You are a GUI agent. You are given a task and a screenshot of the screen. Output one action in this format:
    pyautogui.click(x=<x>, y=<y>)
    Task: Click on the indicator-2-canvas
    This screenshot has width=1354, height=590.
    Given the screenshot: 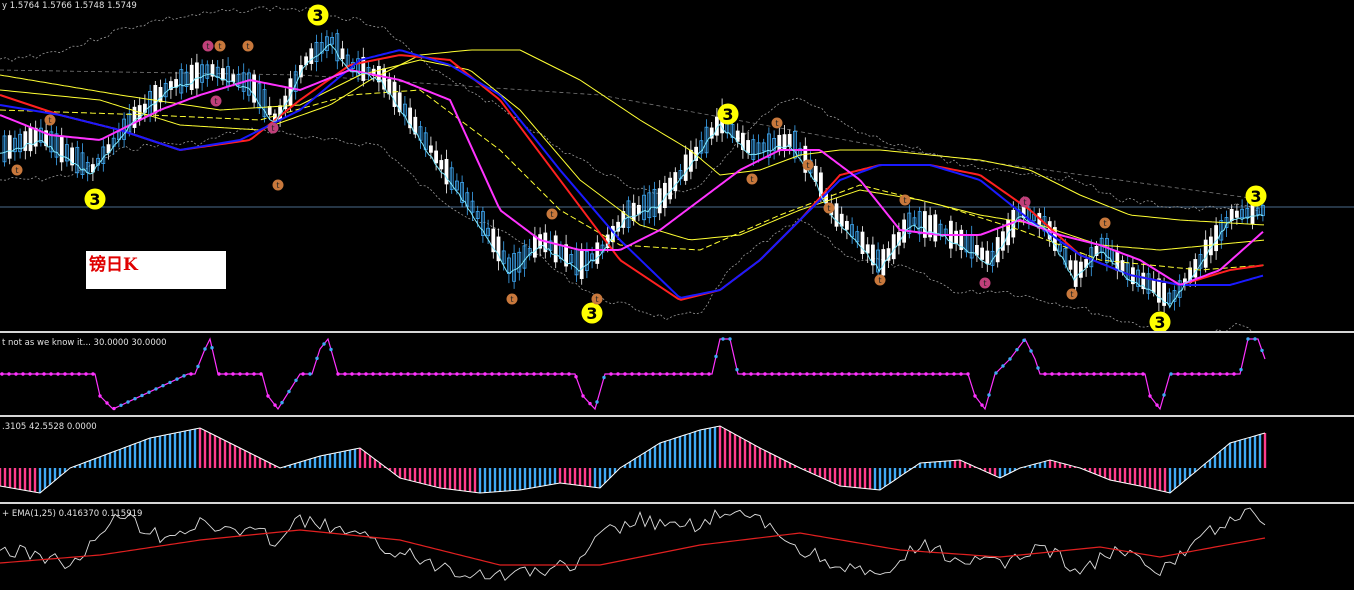 What is the action you would take?
    pyautogui.click(x=633, y=459)
    